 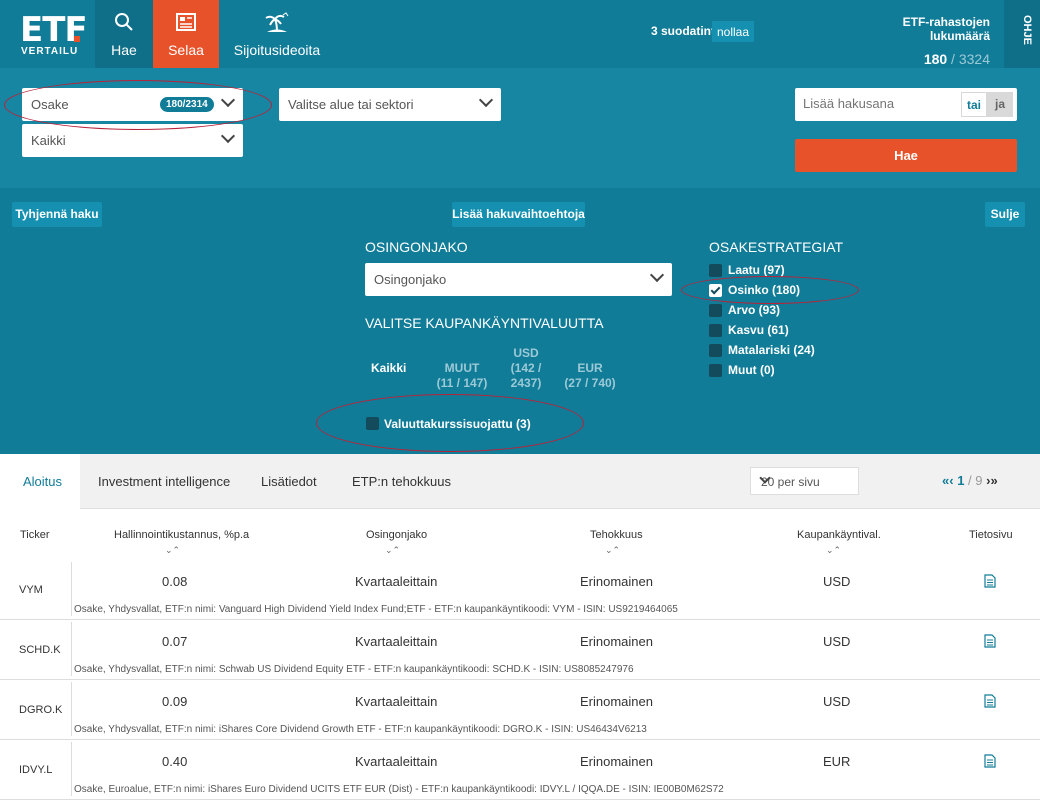 What do you see at coordinates (991, 535) in the screenshot?
I see `column-header-info-page: Tietosivu` at bounding box center [991, 535].